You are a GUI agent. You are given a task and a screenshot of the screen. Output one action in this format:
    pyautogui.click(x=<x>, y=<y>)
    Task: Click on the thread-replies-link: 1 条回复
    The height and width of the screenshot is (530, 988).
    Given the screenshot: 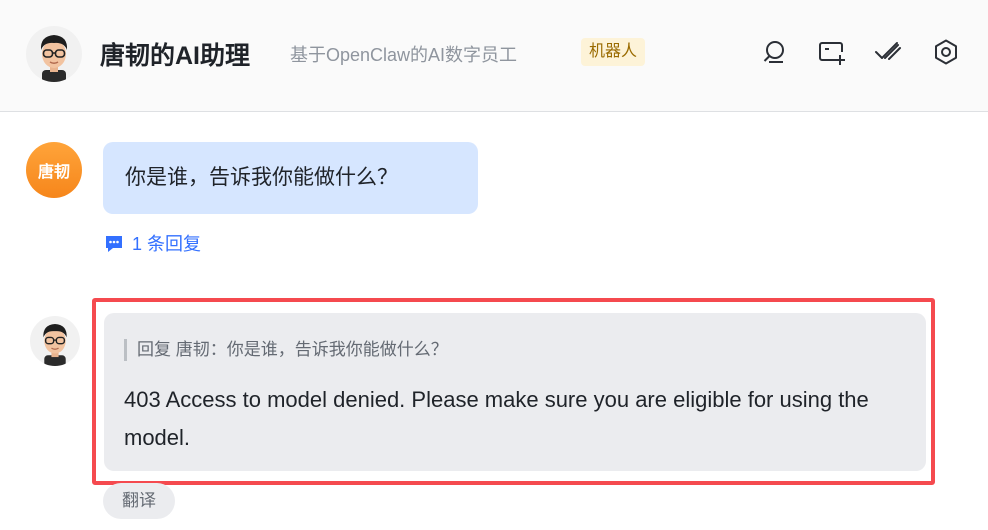 What is the action you would take?
    pyautogui.click(x=152, y=243)
    